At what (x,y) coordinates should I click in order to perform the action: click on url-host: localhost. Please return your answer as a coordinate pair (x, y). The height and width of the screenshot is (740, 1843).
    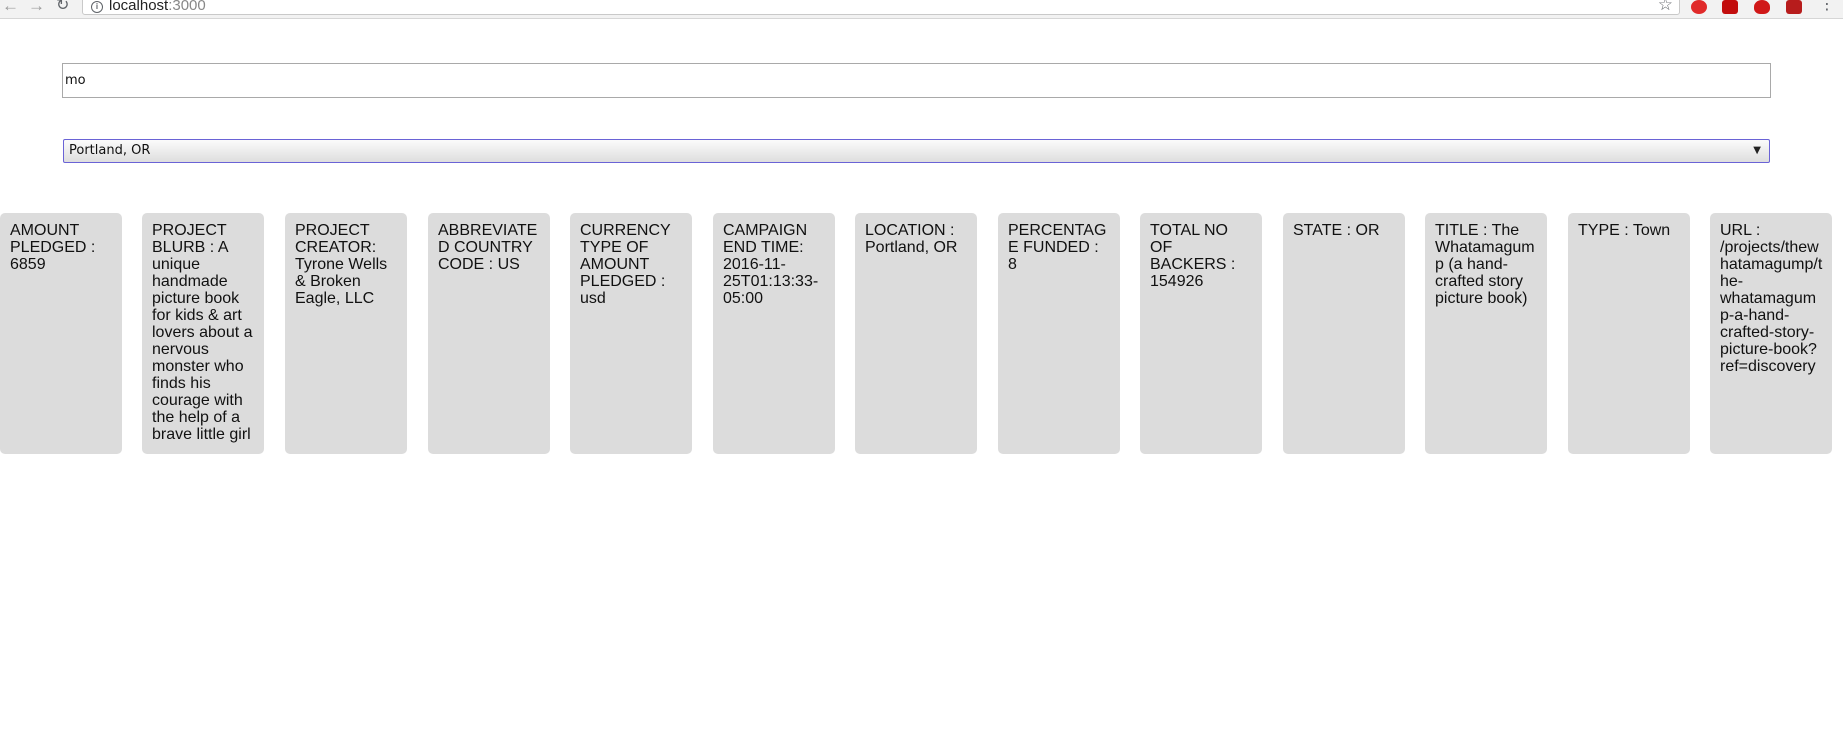
    Looking at the image, I should click on (139, 7).